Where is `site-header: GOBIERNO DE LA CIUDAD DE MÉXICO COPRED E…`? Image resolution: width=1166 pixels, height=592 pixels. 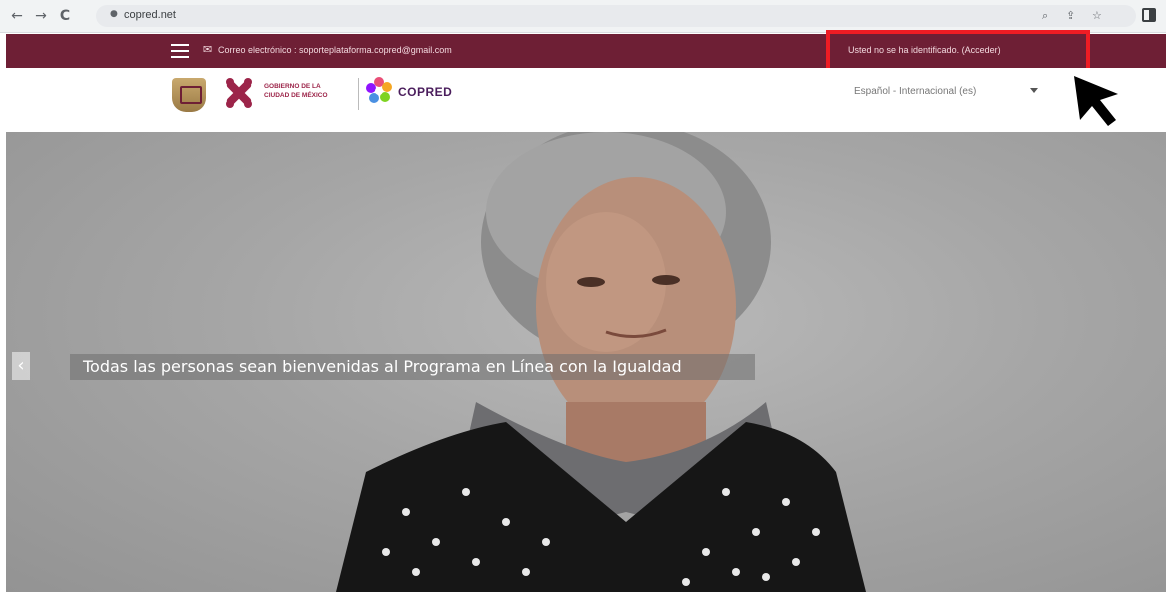 site-header: GOBIERNO DE LA CIUDAD DE MÉXICO COPRED E… is located at coordinates (586, 100).